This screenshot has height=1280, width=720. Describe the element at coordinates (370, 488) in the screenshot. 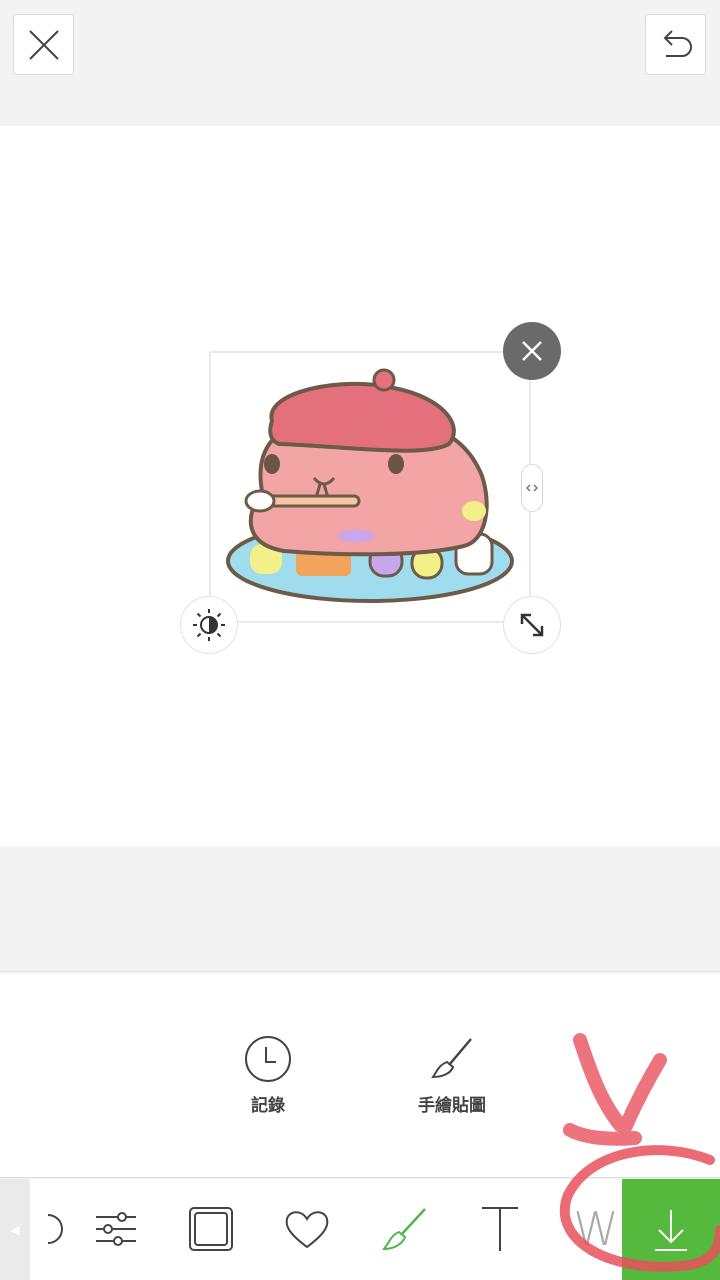

I see `capybara-painter-sticker` at that location.